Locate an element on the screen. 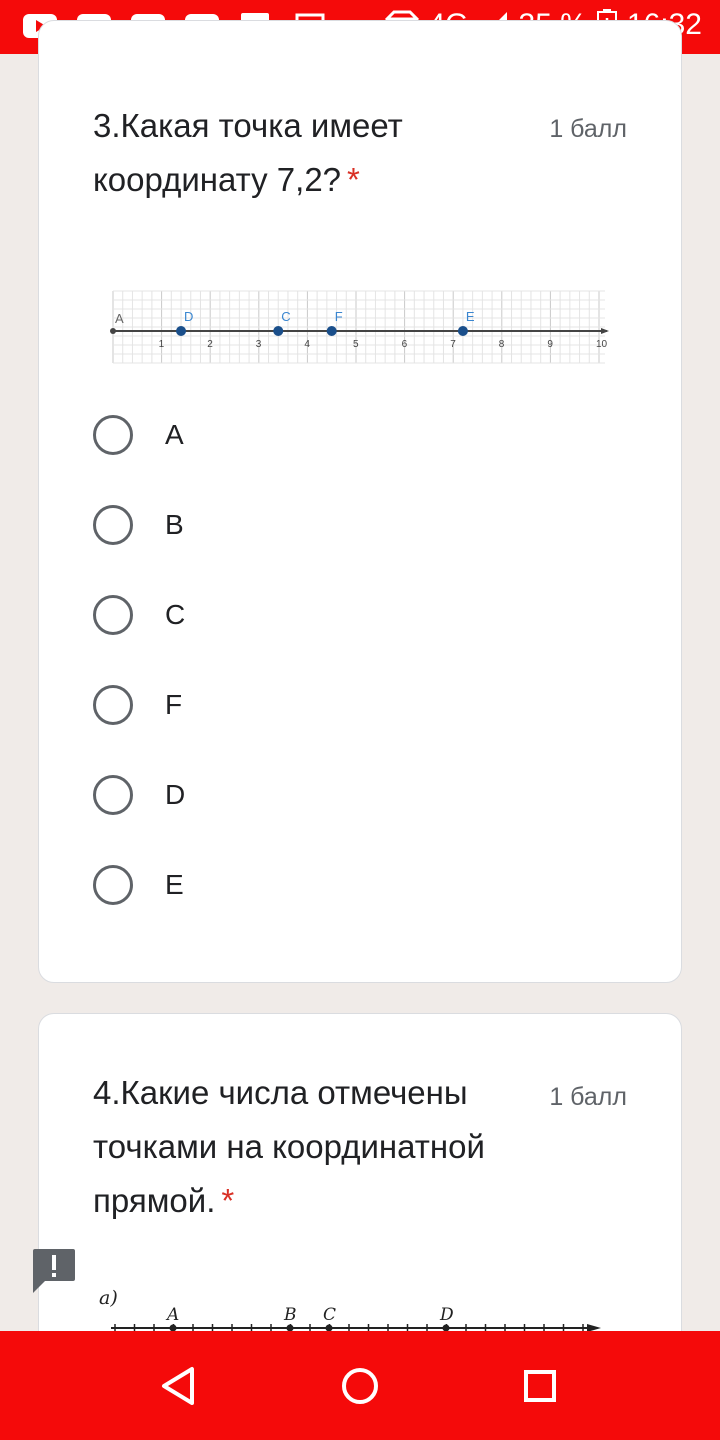  option-a: A is located at coordinates (353, 435).